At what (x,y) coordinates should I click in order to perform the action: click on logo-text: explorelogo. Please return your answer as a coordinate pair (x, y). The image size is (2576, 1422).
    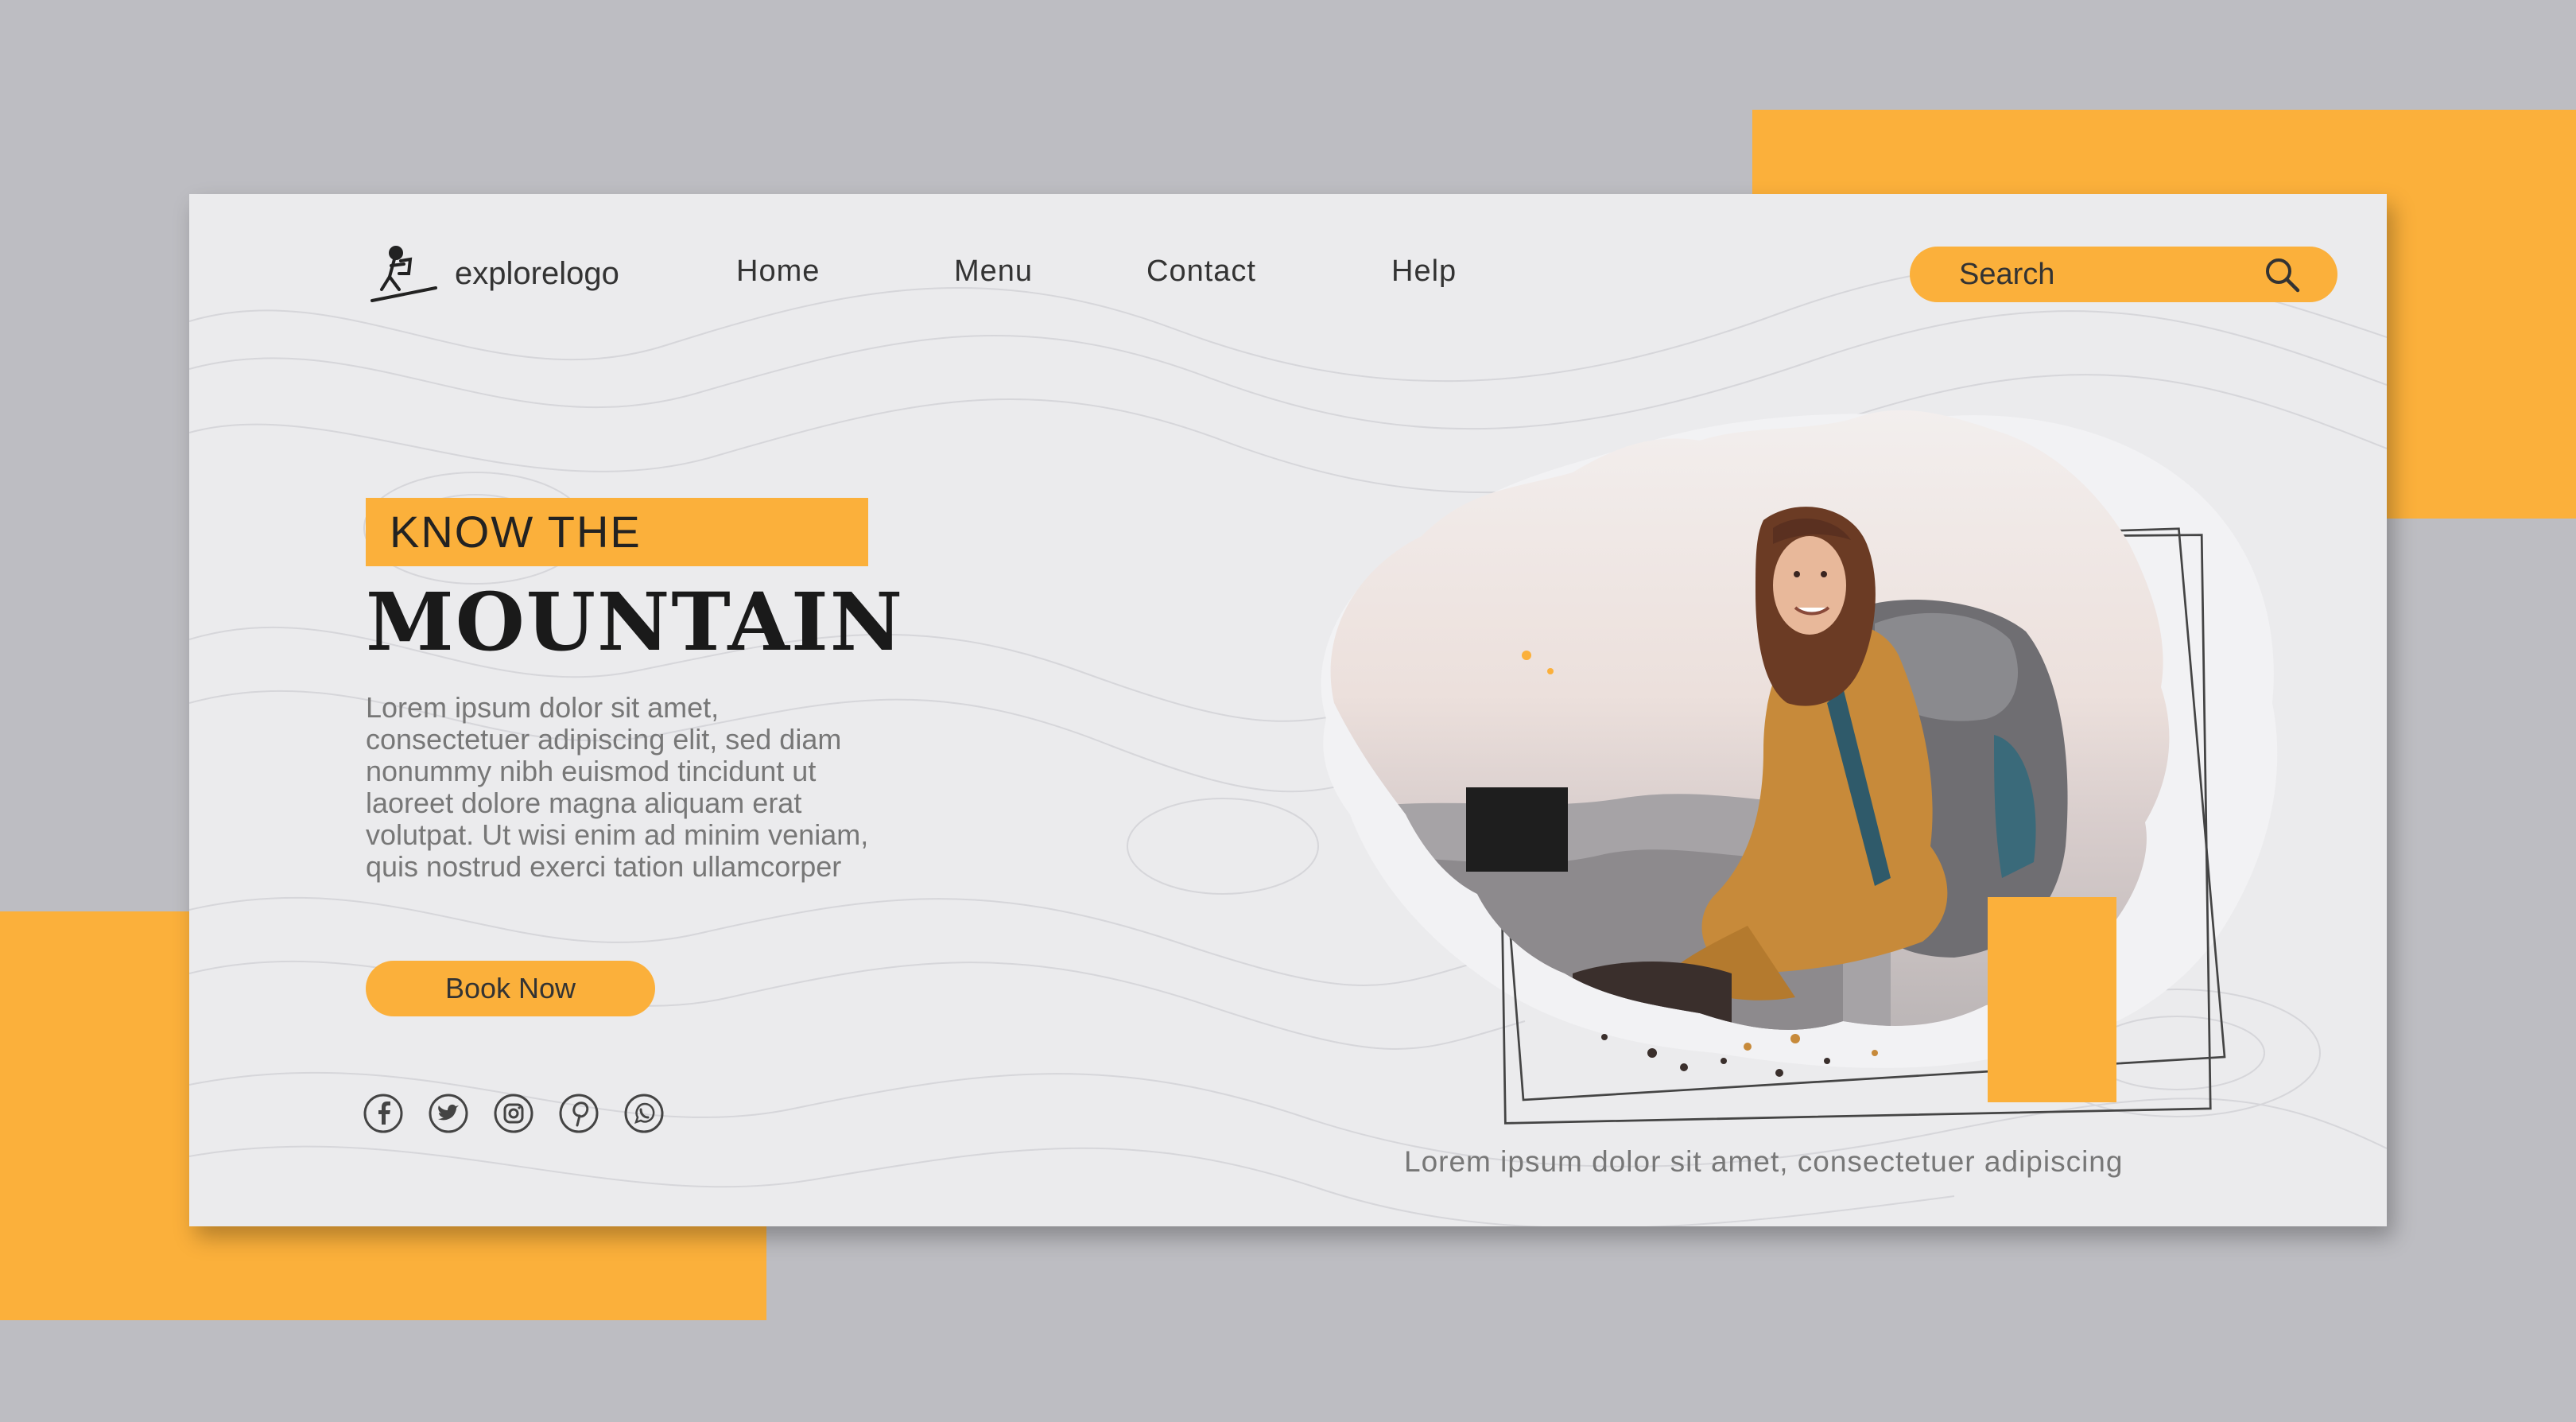
    Looking at the image, I should click on (537, 273).